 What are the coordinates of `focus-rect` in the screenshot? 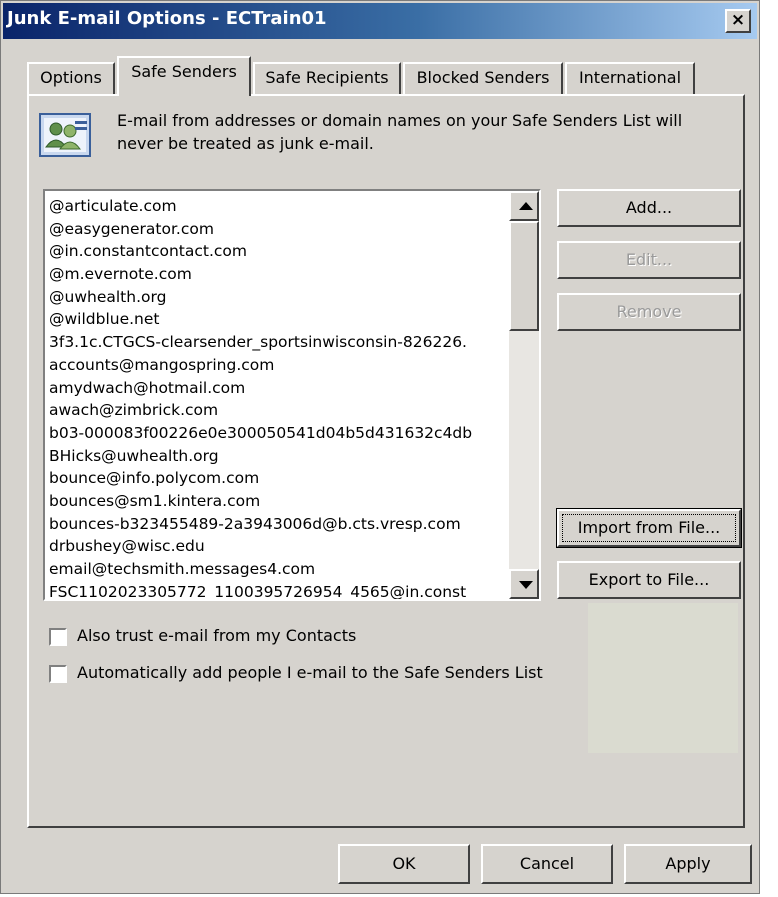 It's located at (649, 528).